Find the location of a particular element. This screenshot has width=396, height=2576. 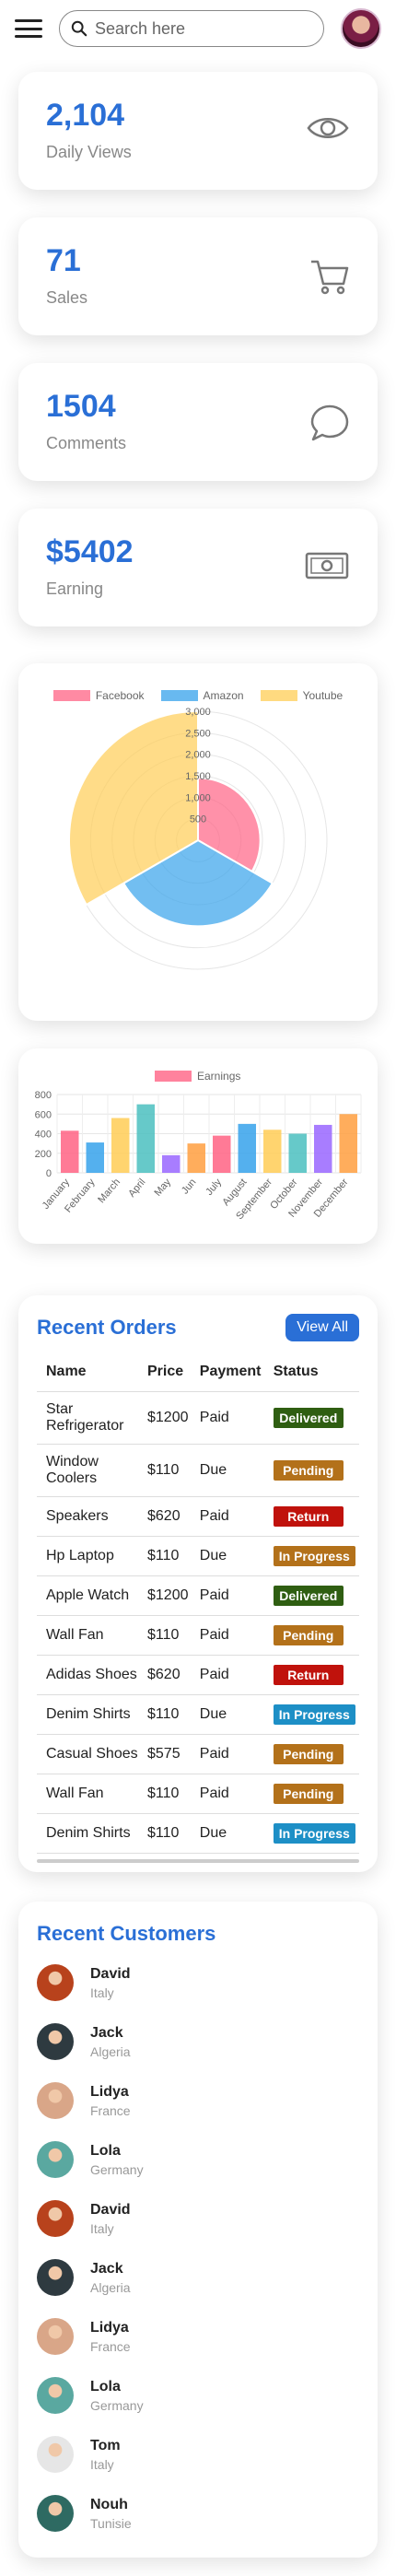

bar-january is located at coordinates (70, 1151).